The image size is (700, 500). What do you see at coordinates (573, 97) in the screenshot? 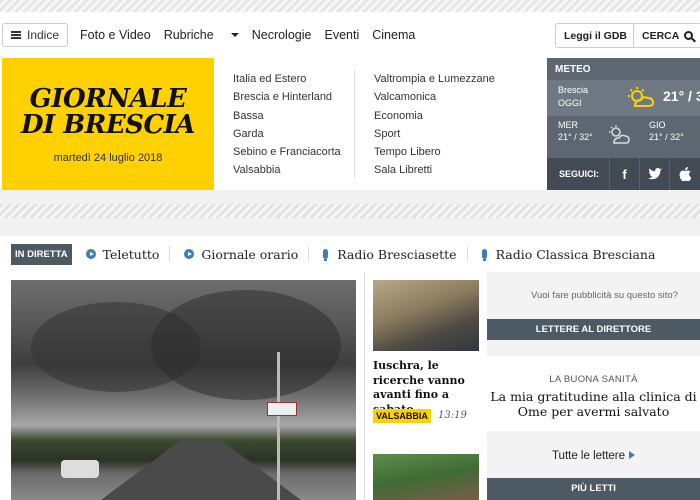
I see `weather-today-city: Brescia OGGI` at bounding box center [573, 97].